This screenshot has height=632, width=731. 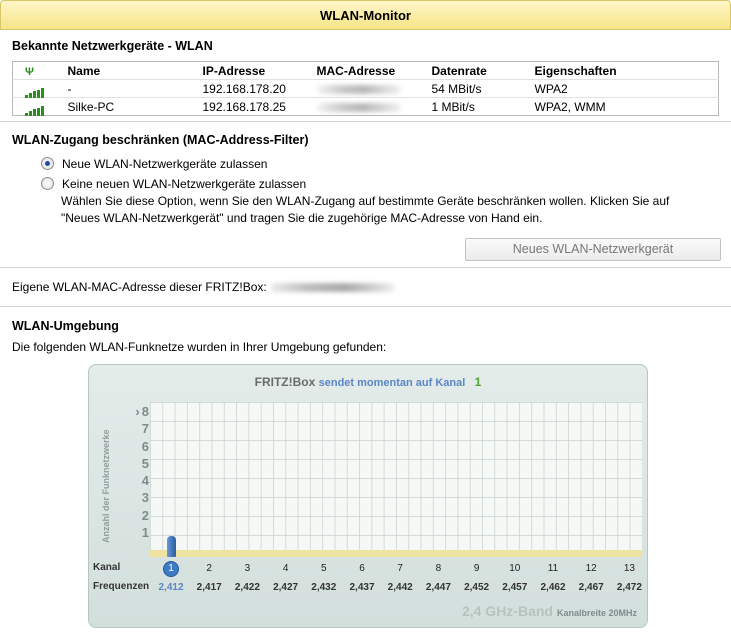 I want to click on option-allow-label: Neue WLAN-Netzwerkgeräte zulassen, so click(x=165, y=163).